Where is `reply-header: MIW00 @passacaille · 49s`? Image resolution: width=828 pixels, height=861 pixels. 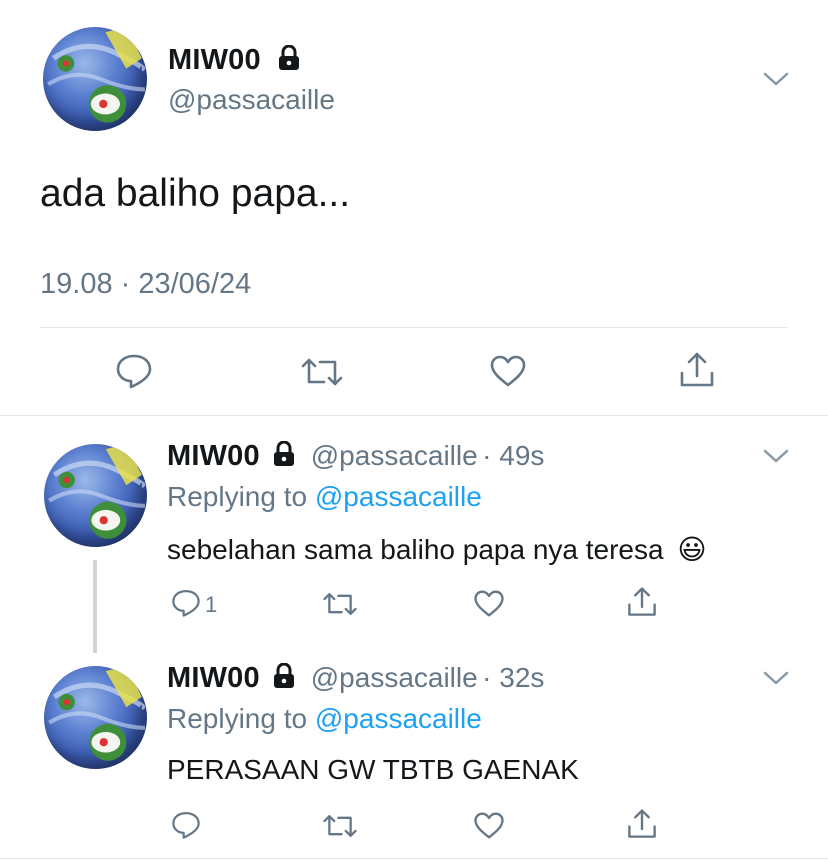
reply-header: MIW00 @passacaille · 49s is located at coordinates (355, 456).